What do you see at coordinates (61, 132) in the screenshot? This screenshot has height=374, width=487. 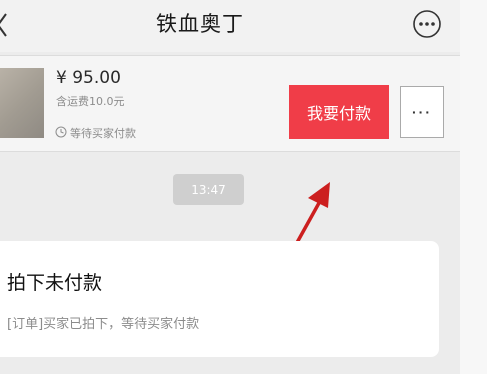 I see `clock-icon` at bounding box center [61, 132].